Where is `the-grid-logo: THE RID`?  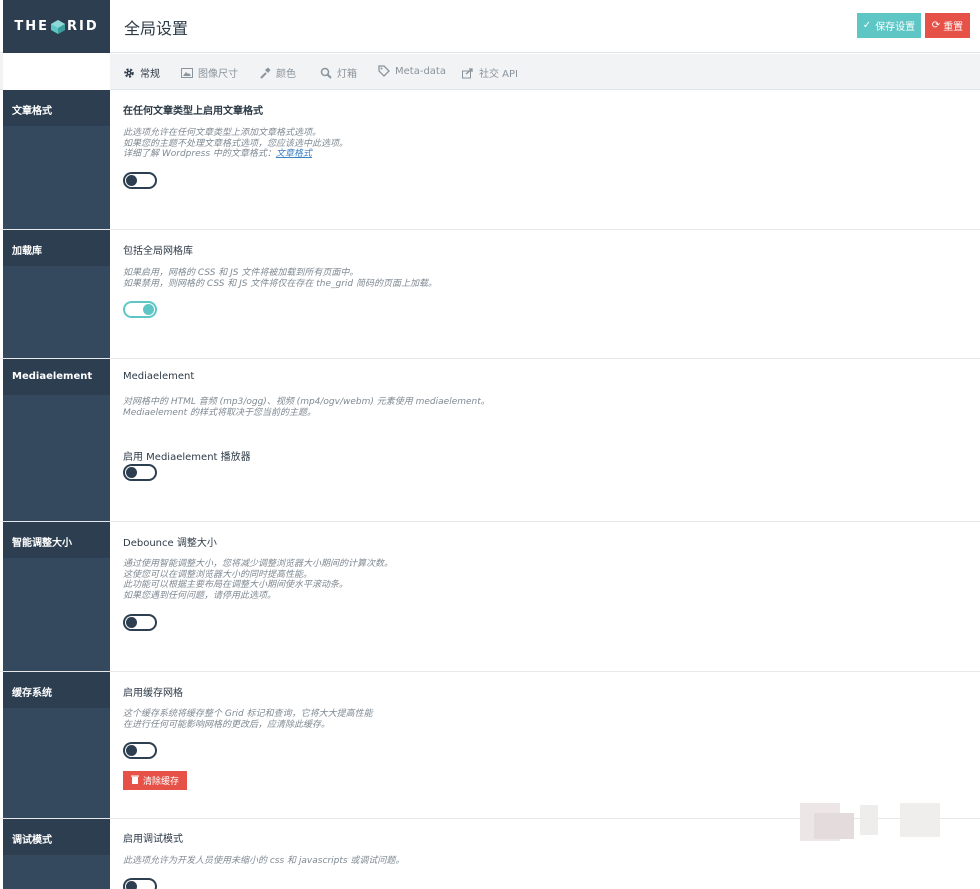
the-grid-logo: THE RID is located at coordinates (56, 26).